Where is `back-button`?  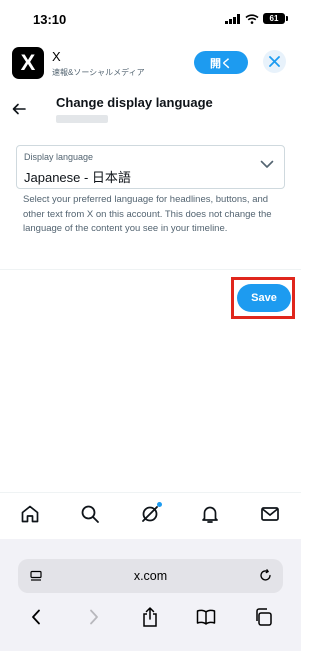
back-button is located at coordinates (19, 111).